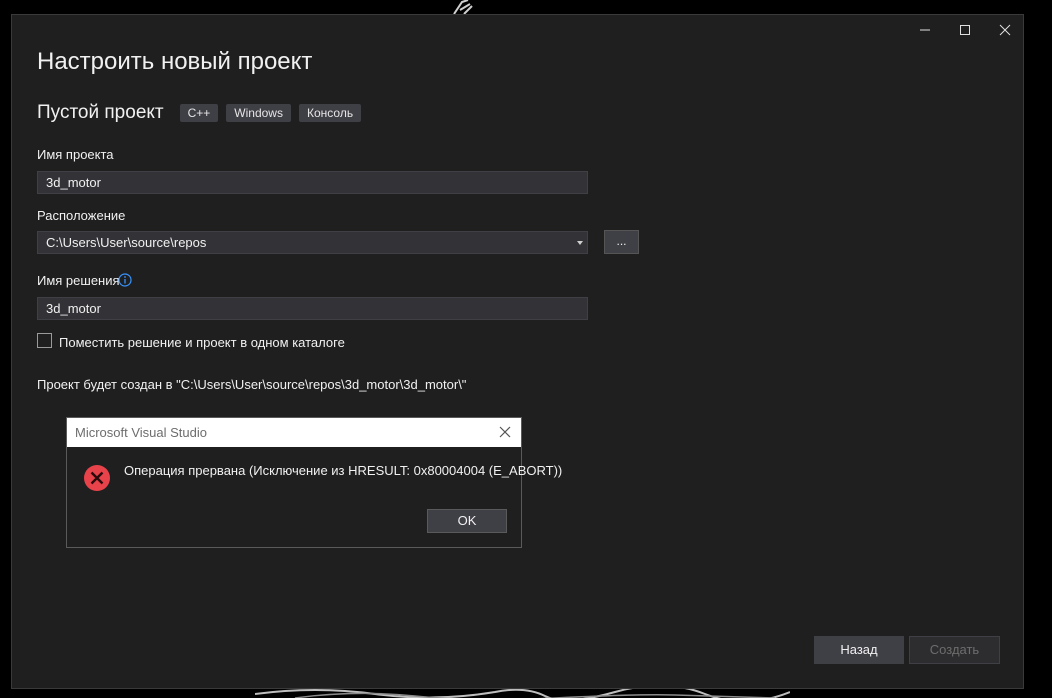  I want to click on template-info: Пустой проект C++ Windows Консоль, so click(203, 113).